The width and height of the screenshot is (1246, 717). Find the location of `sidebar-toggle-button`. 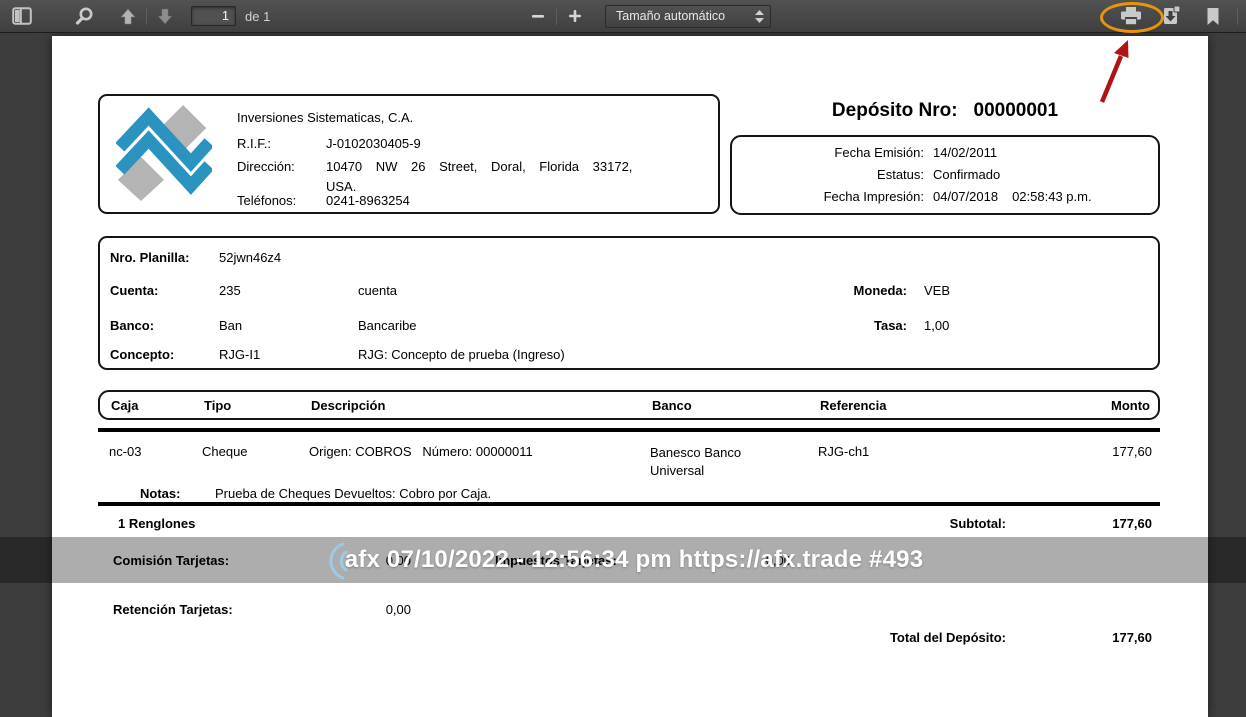

sidebar-toggle-button is located at coordinates (22, 16).